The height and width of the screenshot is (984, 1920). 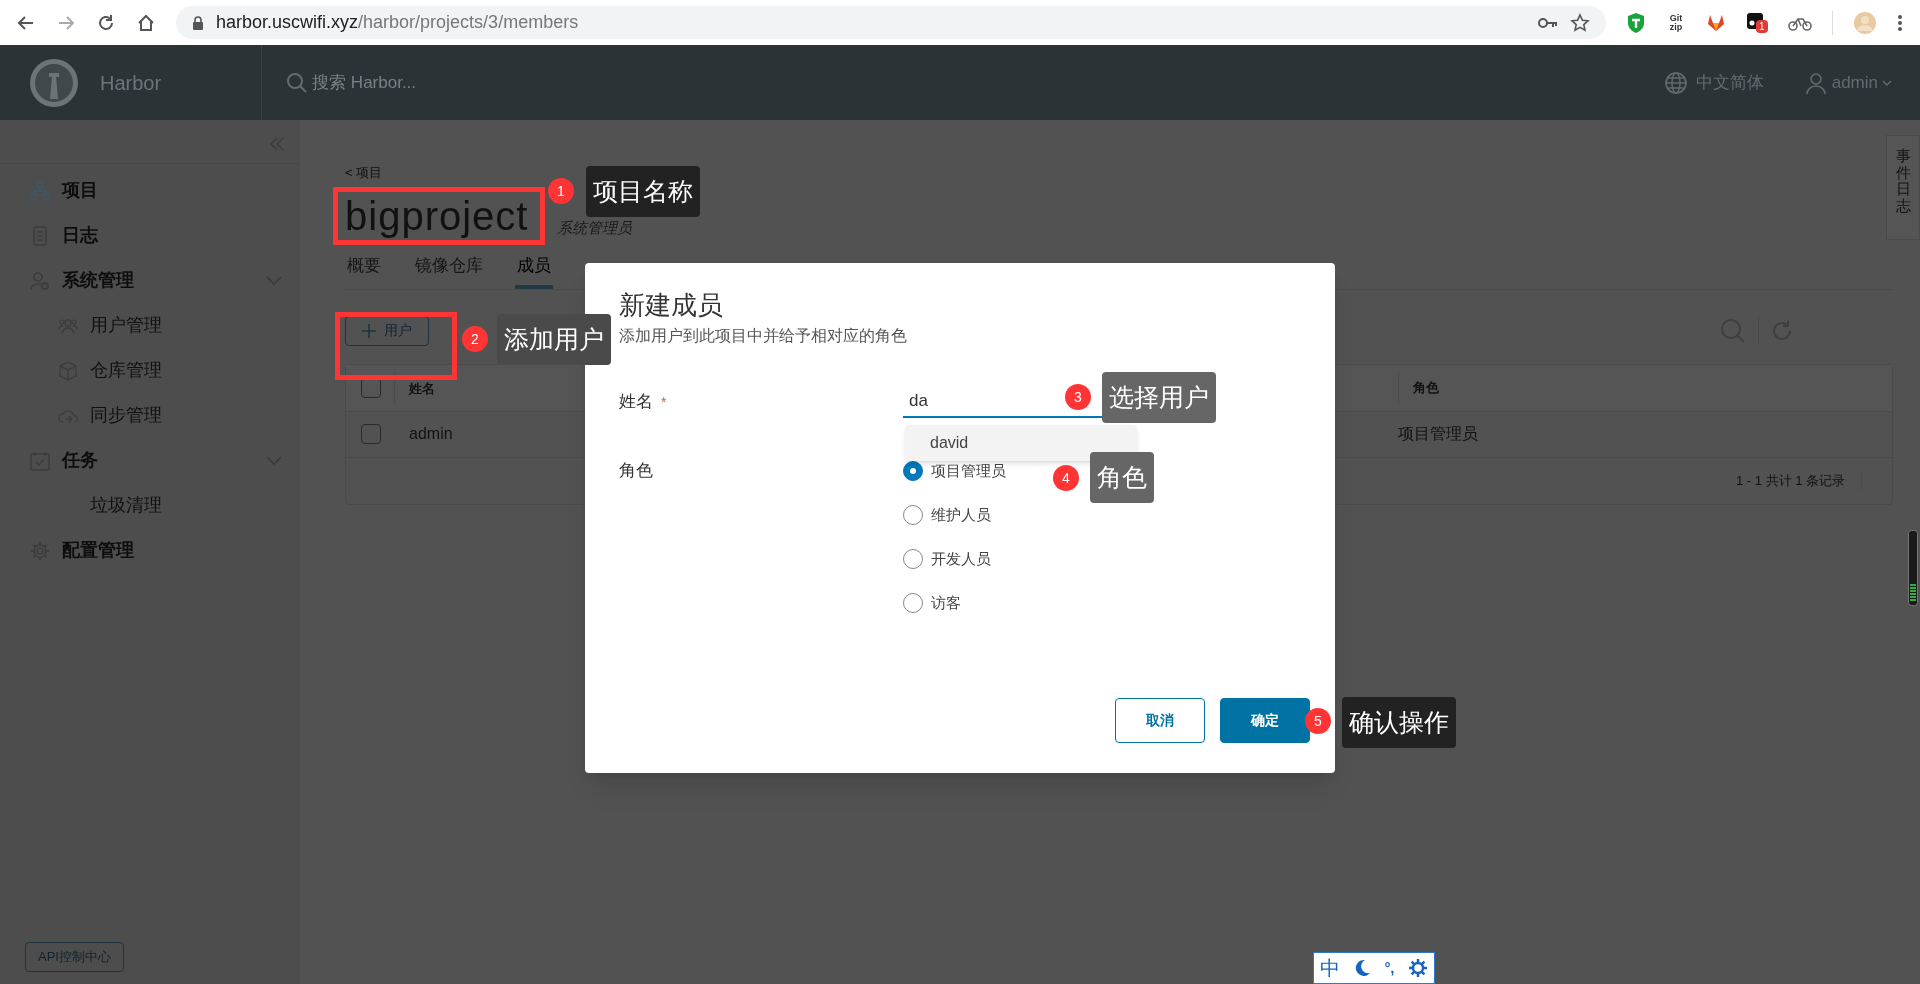 I want to click on table-cell: admin, so click(x=431, y=433).